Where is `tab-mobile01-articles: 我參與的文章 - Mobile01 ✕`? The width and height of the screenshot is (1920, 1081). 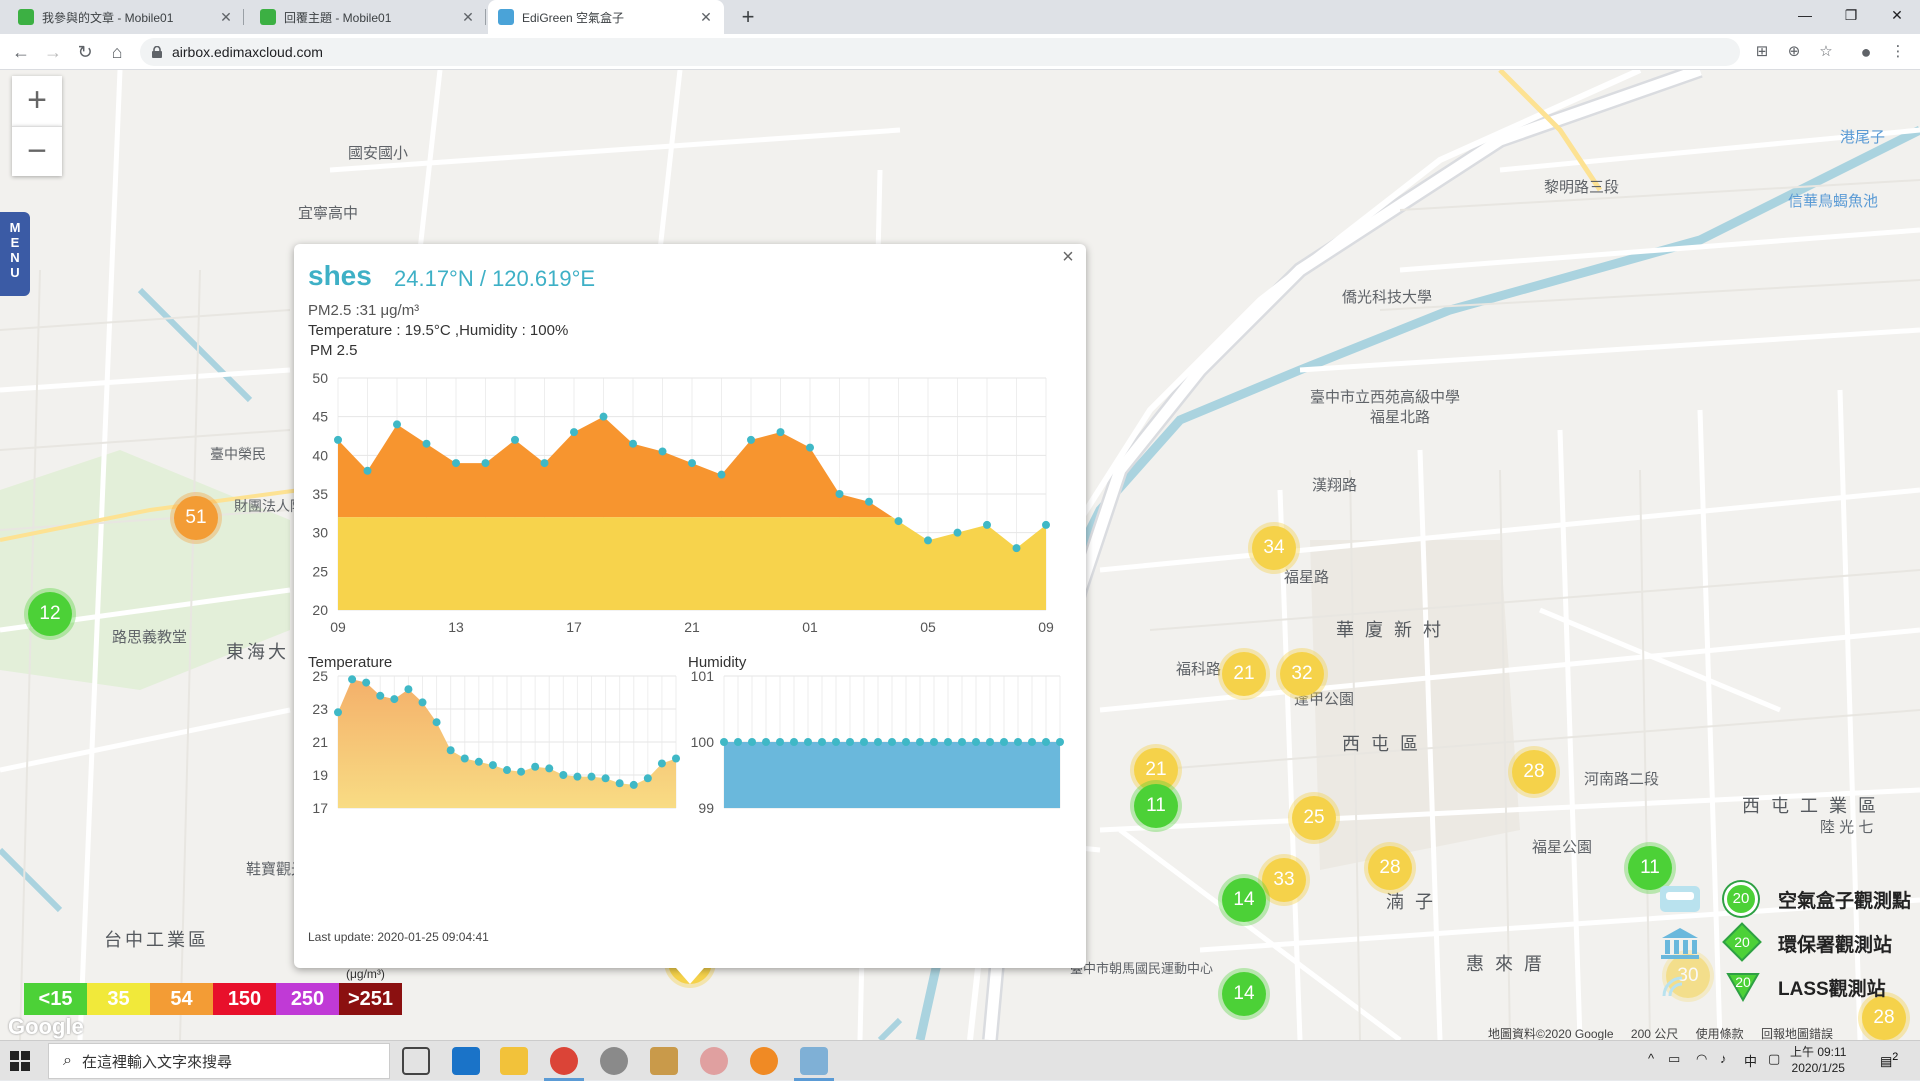
tab-mobile01-articles: 我參與的文章 - Mobile01 ✕ is located at coordinates (126, 17).